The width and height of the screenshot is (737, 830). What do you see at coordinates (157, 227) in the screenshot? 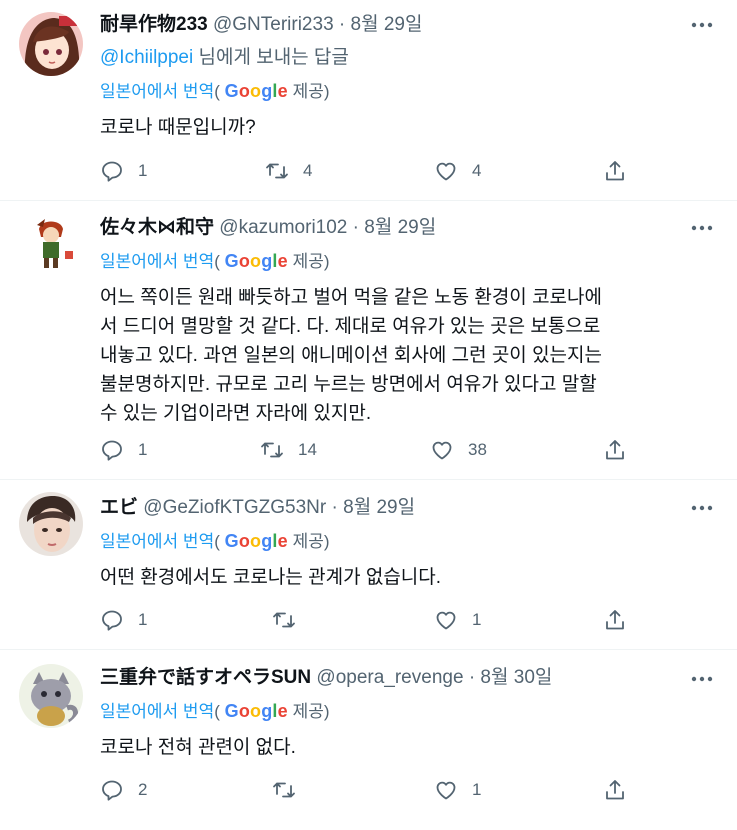
I see `display-name: 佐々木⋈和守` at bounding box center [157, 227].